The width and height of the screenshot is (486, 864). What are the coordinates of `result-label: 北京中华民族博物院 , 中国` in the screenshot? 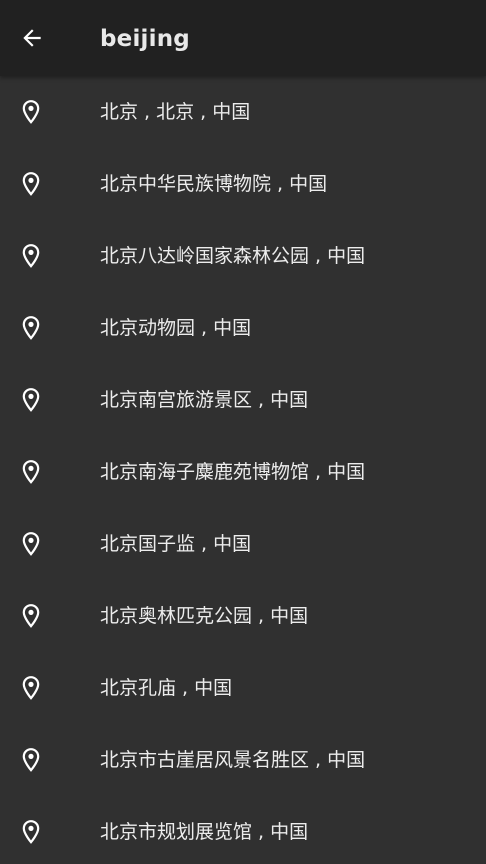 It's located at (214, 184).